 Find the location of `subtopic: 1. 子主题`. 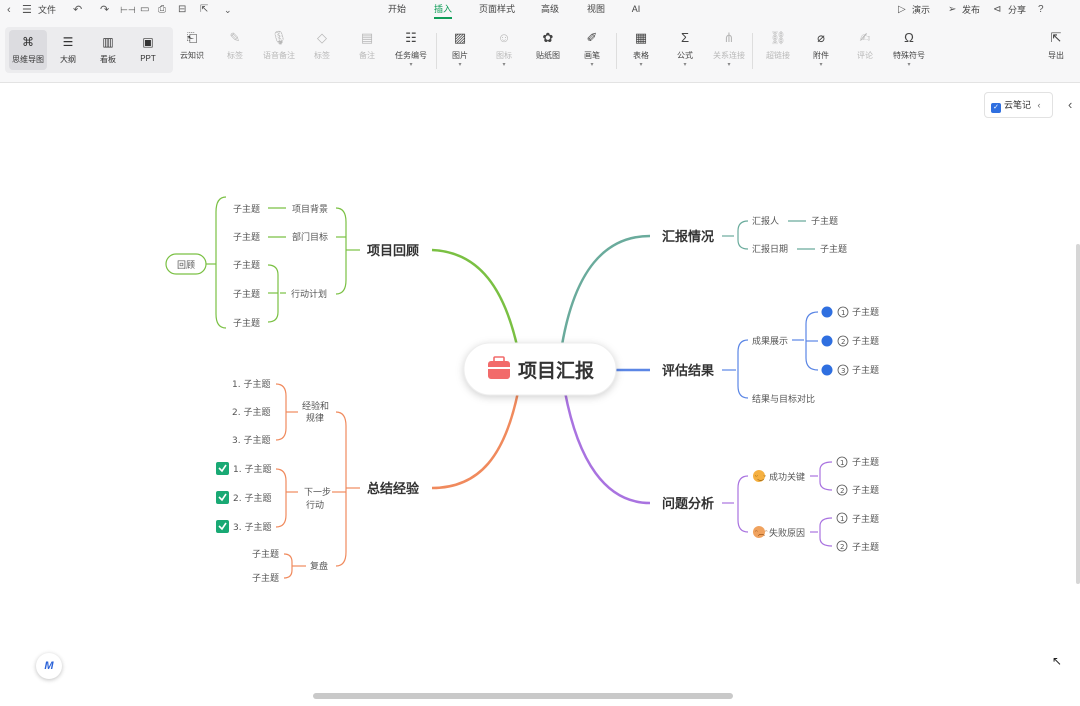

subtopic: 1. 子主题 is located at coordinates (251, 384).